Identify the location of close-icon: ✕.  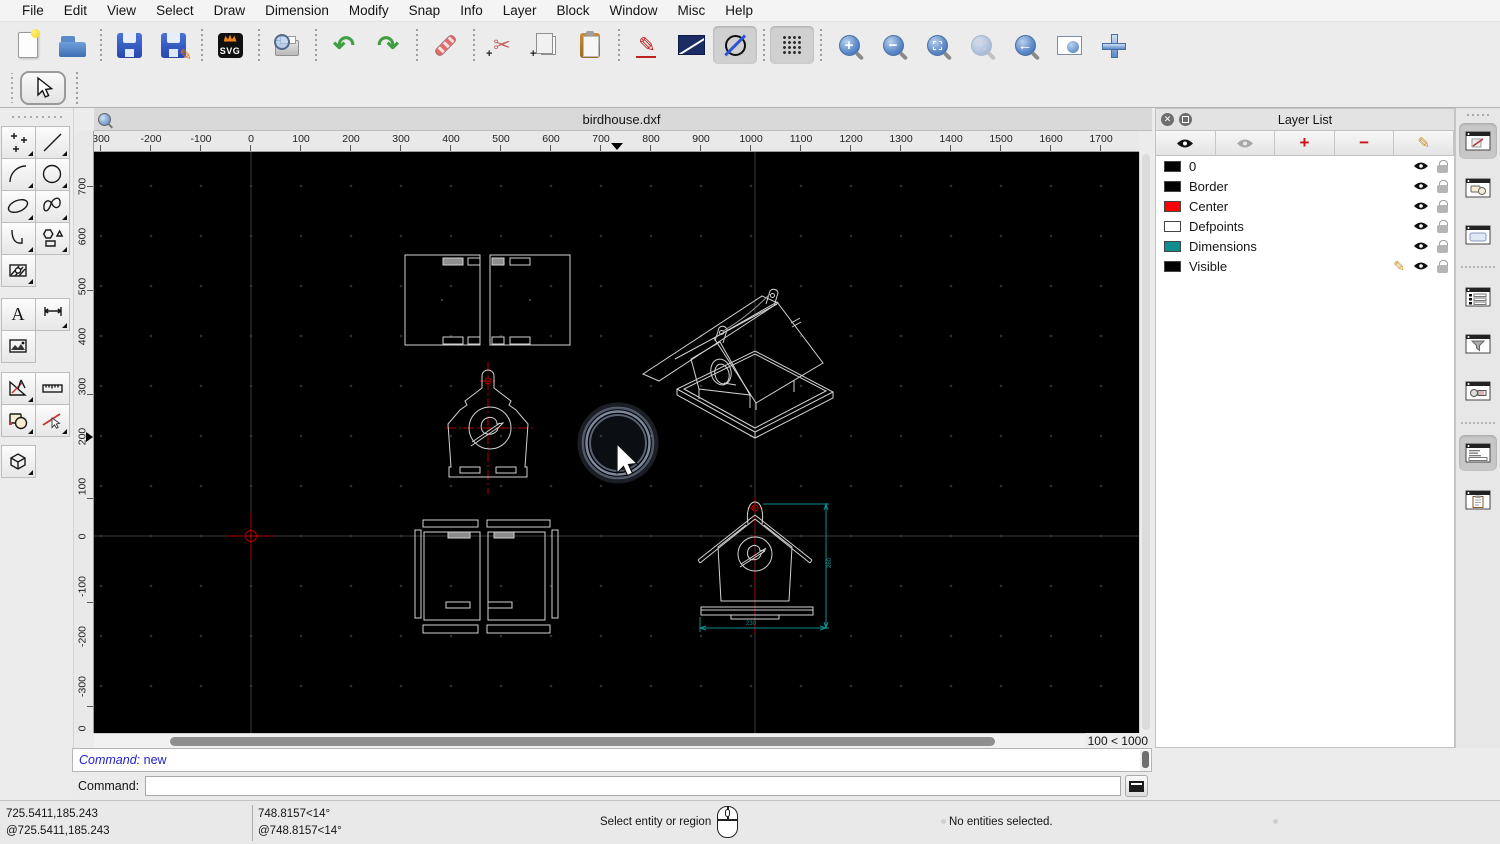
(1167, 119).